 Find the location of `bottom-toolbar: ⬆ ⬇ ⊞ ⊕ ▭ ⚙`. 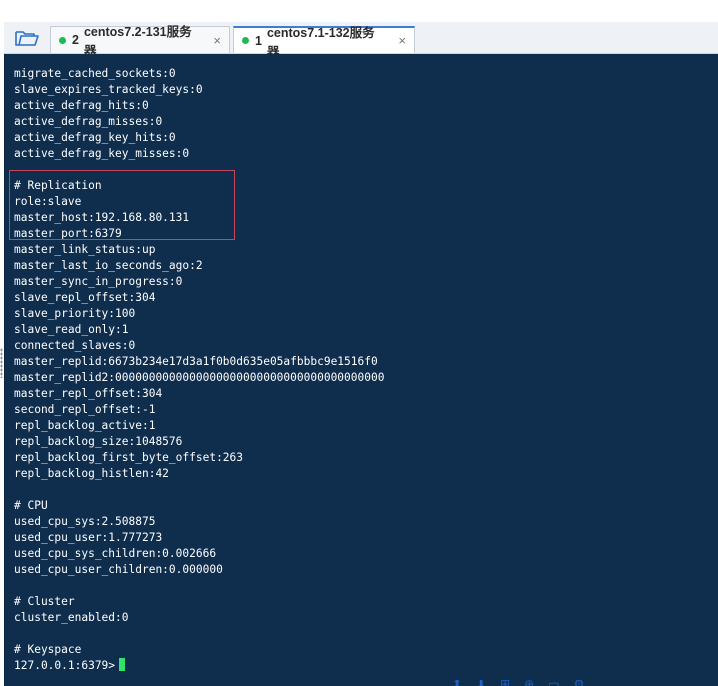

bottom-toolbar: ⬆ ⬇ ⊞ ⊕ ▭ ⚙ is located at coordinates (585, 683).